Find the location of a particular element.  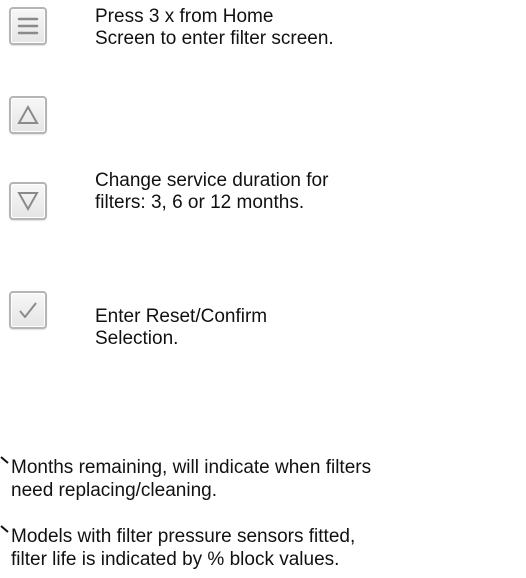

down-button is located at coordinates (28, 201).